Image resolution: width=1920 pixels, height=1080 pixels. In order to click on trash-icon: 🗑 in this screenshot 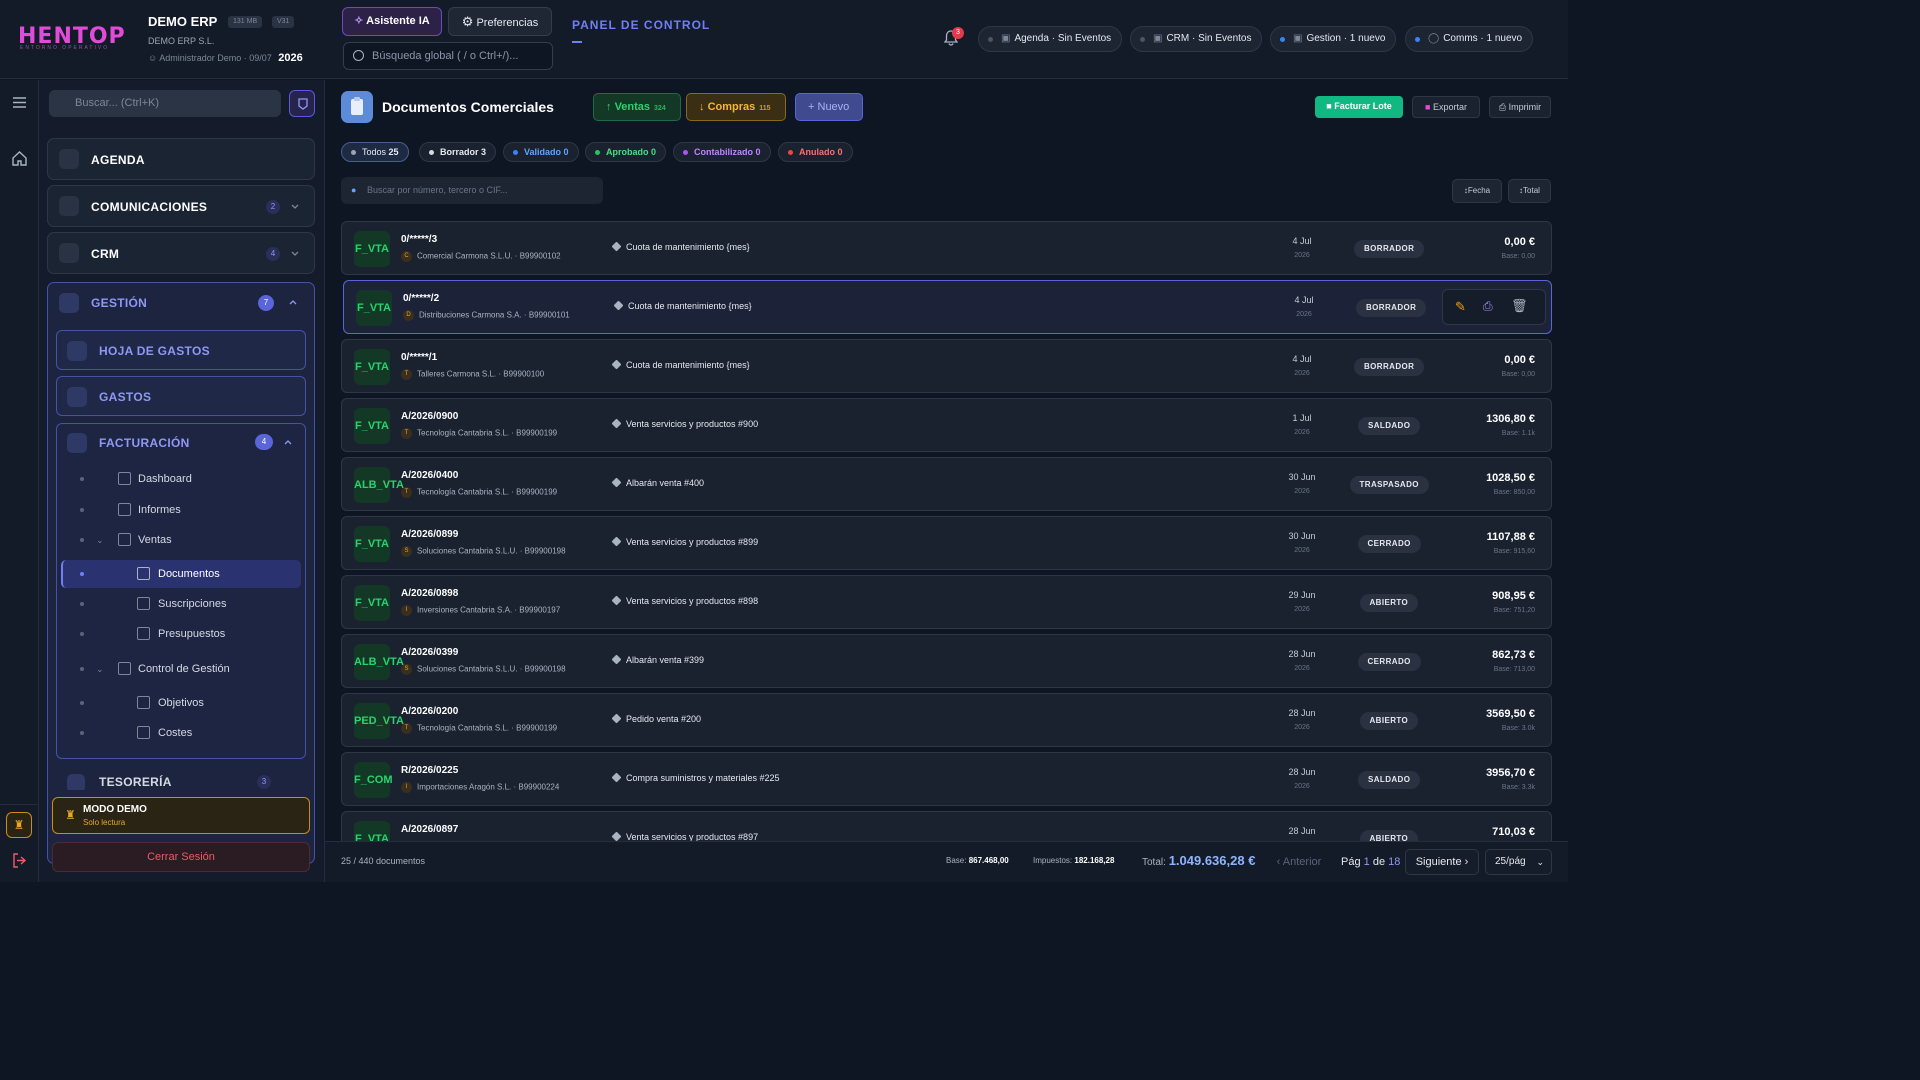, I will do `click(1519, 306)`.